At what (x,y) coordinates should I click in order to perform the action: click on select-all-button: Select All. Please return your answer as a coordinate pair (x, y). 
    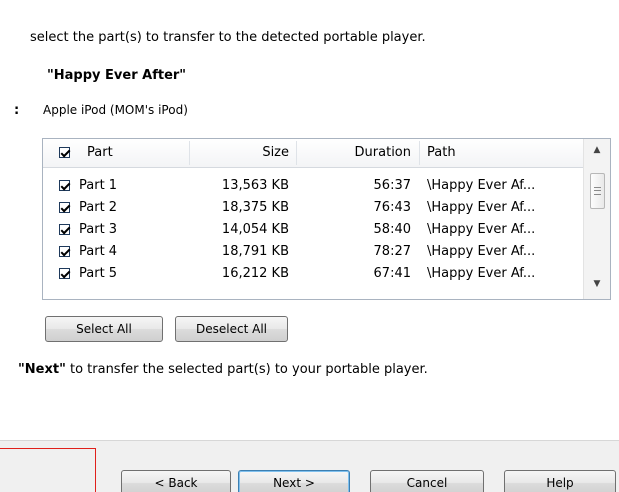
    Looking at the image, I should click on (104, 329).